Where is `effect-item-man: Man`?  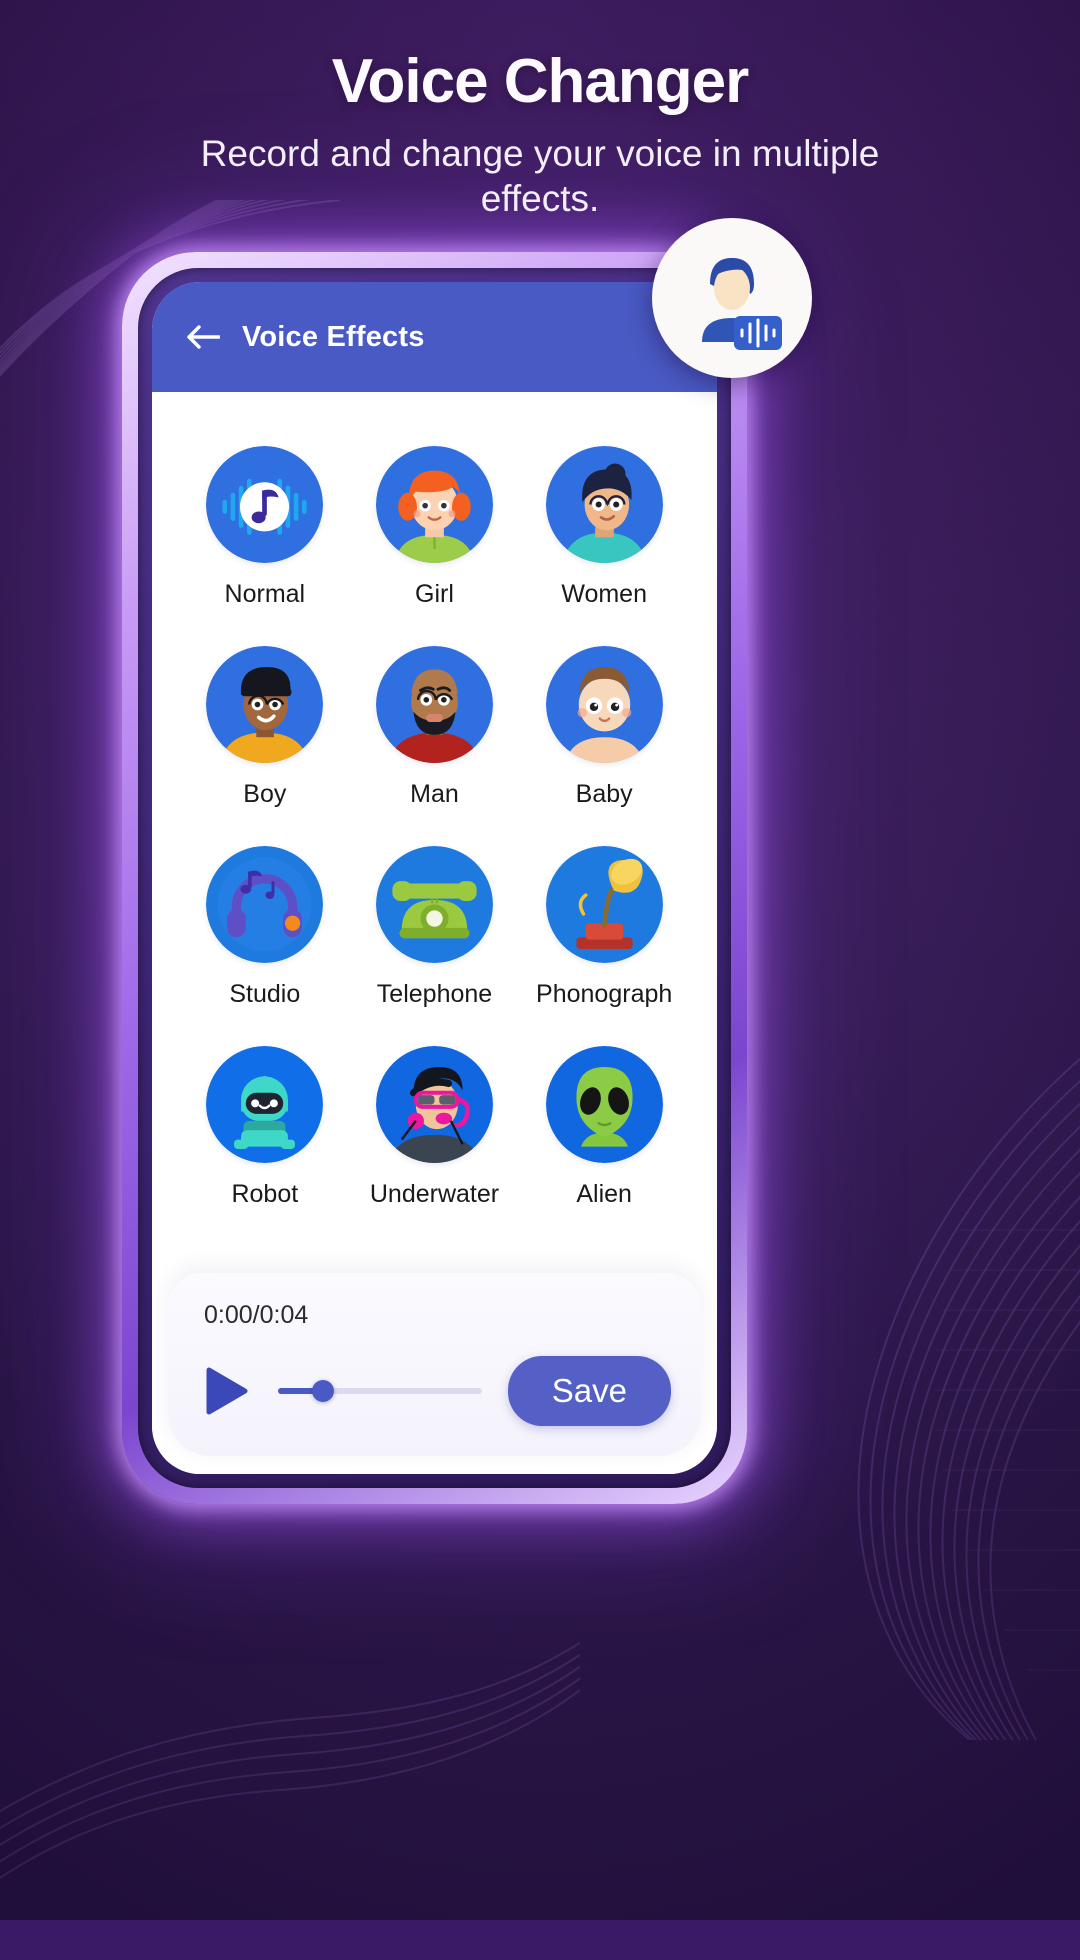 effect-item-man: Man is located at coordinates (435, 746).